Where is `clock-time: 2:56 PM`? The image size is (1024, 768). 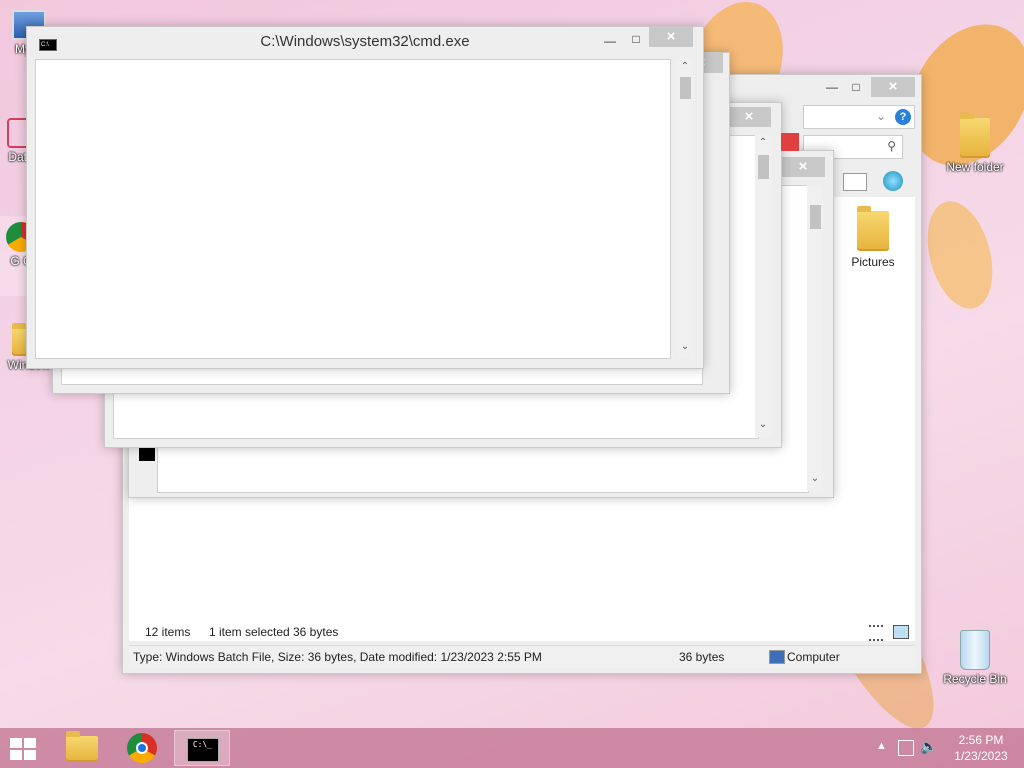
clock-time: 2:56 PM is located at coordinates (981, 740).